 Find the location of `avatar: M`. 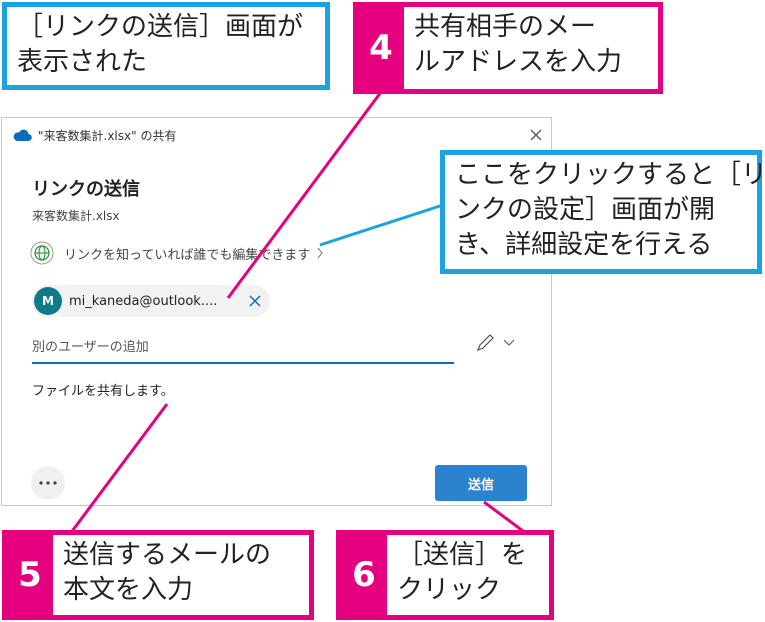

avatar: M is located at coordinates (48, 301).